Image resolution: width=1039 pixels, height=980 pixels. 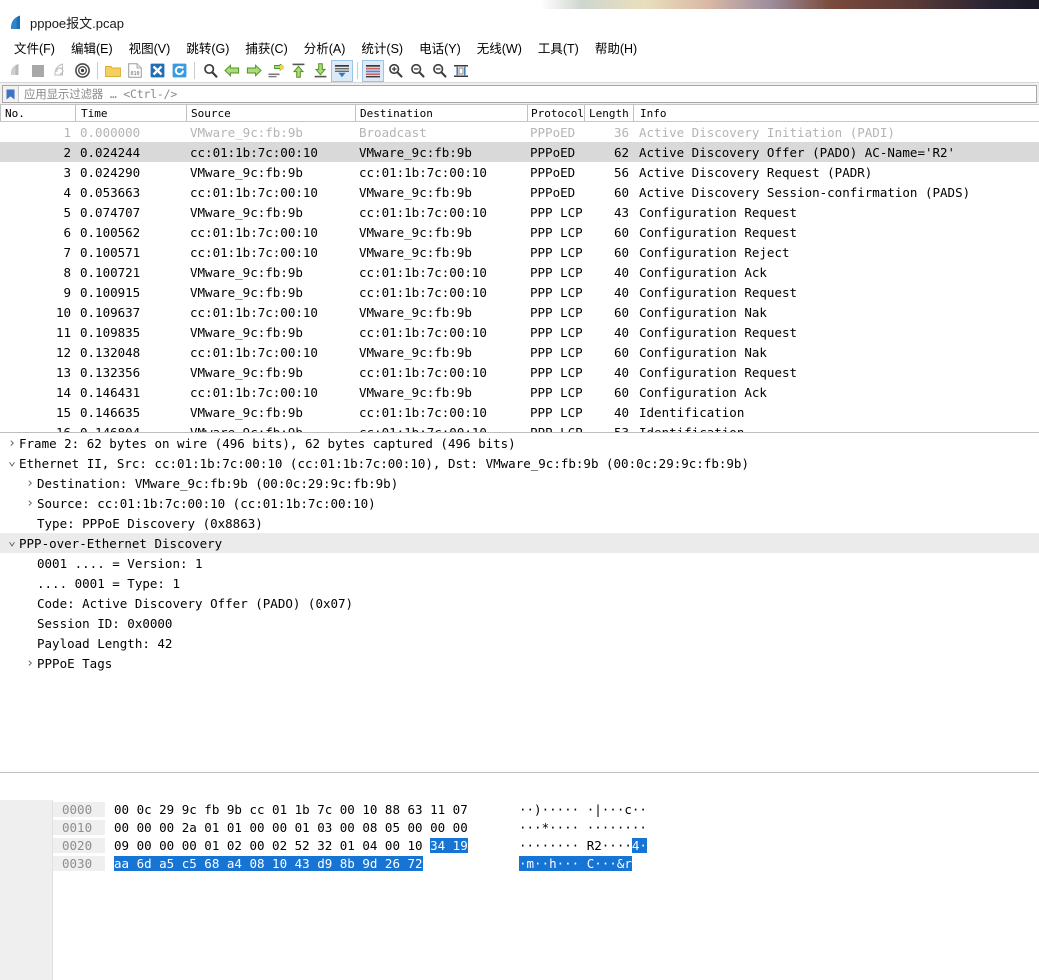 I want to click on display-filter-input: 应用显示过滤器 … <Ctrl-/>, so click(x=519, y=94).